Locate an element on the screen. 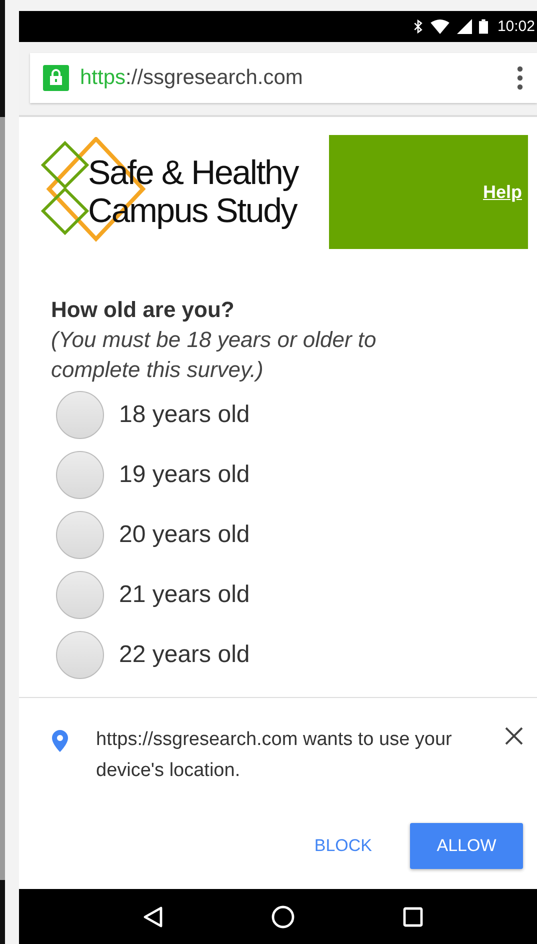 The height and width of the screenshot is (944, 537). option-label: 20 years old is located at coordinates (184, 535).